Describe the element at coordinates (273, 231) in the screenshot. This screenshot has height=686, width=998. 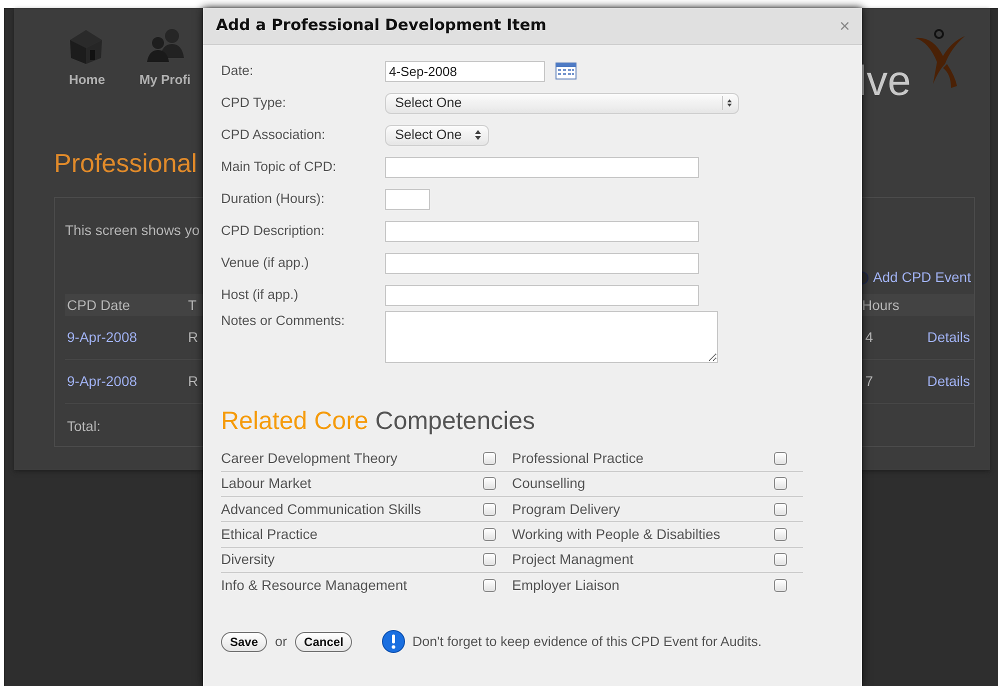
I see `field-label: CPD Description:` at that location.